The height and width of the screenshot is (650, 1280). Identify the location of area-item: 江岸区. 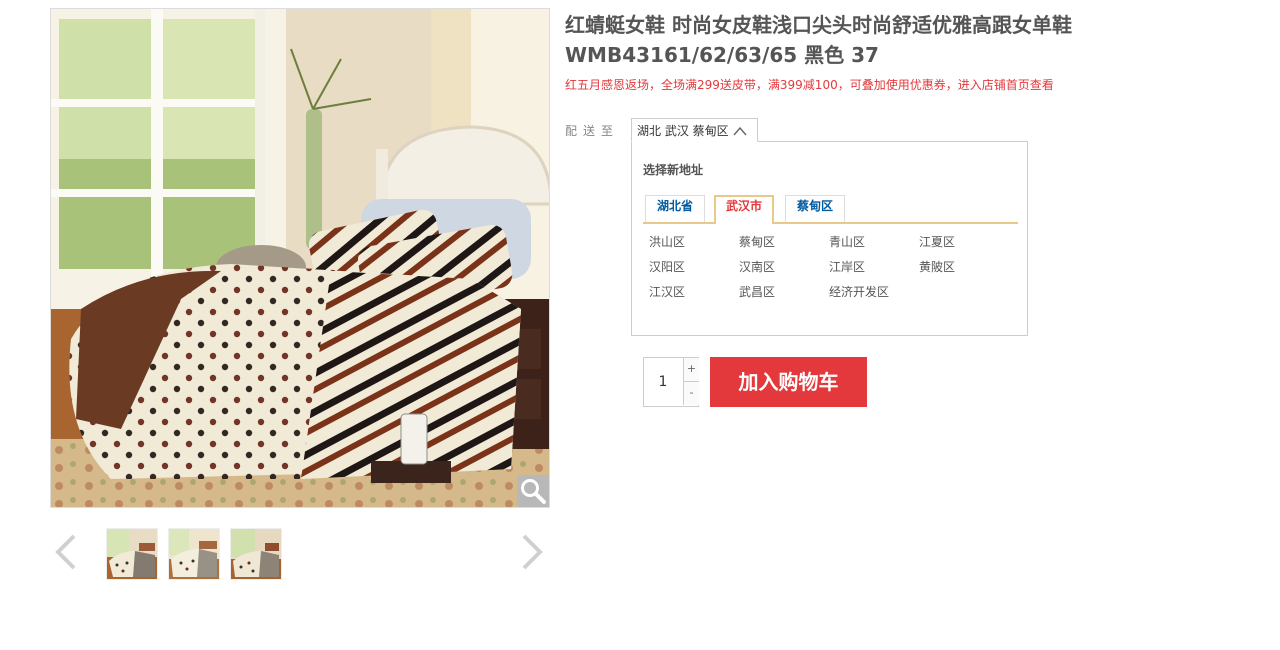
(847, 266).